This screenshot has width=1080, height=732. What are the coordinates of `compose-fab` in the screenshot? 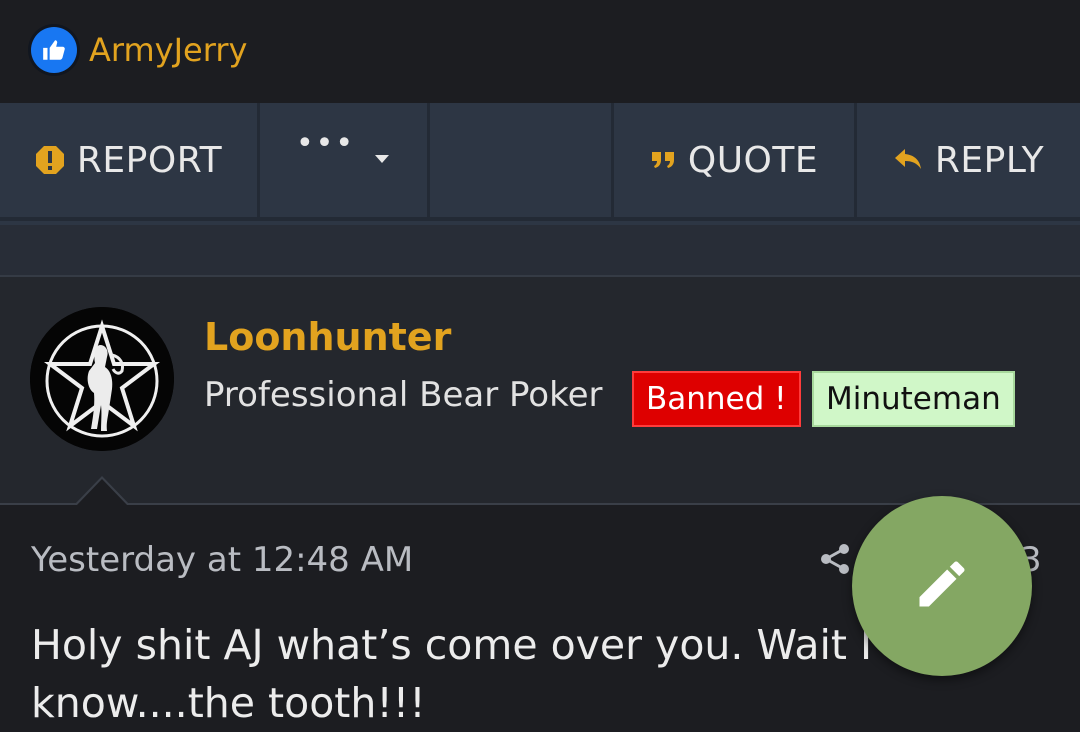 It's located at (942, 586).